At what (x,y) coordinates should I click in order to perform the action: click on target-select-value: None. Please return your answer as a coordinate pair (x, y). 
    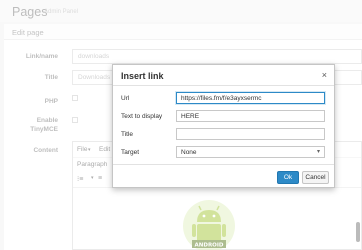
    Looking at the image, I should click on (189, 152).